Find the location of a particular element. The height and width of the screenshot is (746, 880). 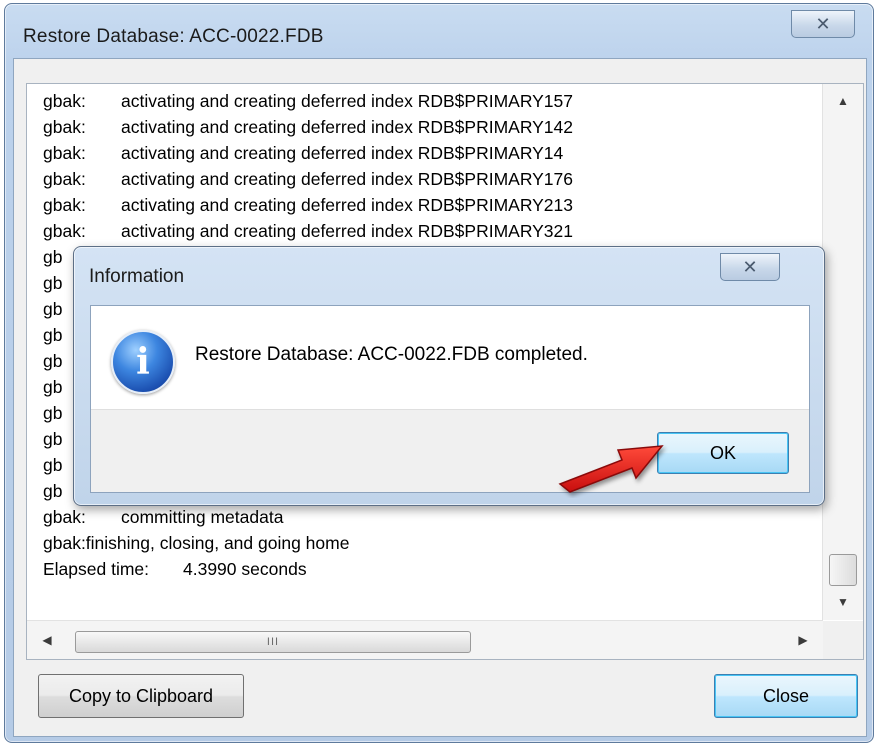

copy-to-clipboard-button: Copy to Clipboard is located at coordinates (141, 696).